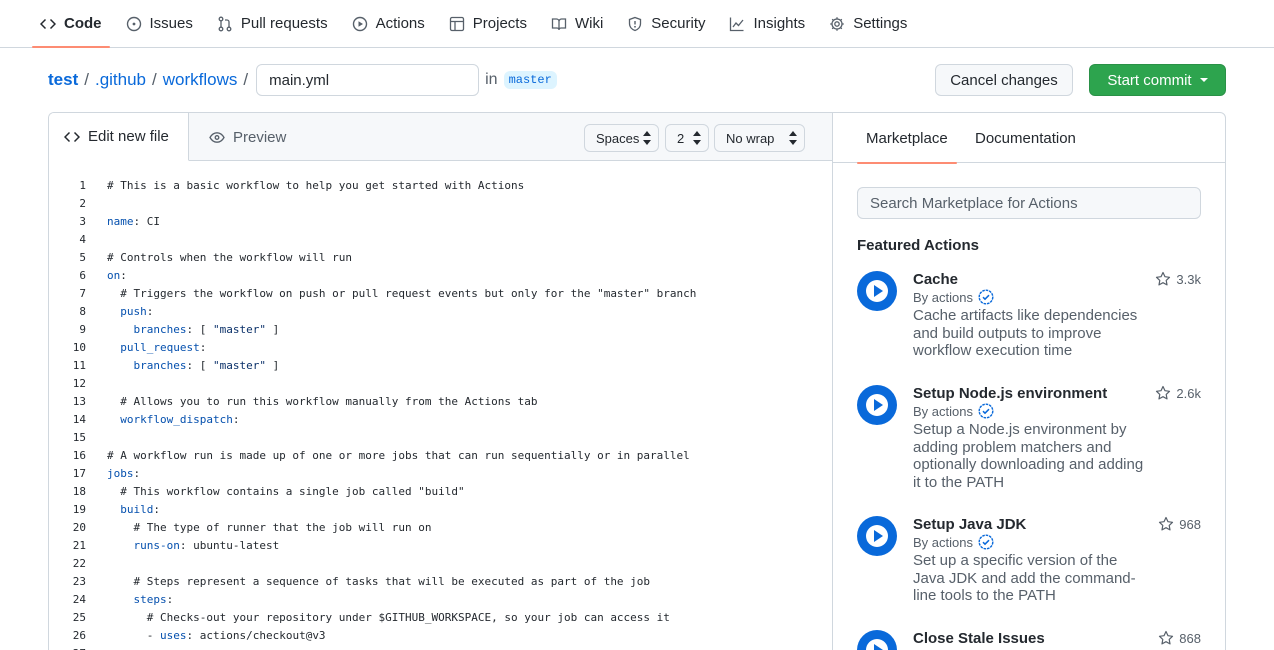  What do you see at coordinates (441, 311) in the screenshot?
I see `code-line: 8 push:` at bounding box center [441, 311].